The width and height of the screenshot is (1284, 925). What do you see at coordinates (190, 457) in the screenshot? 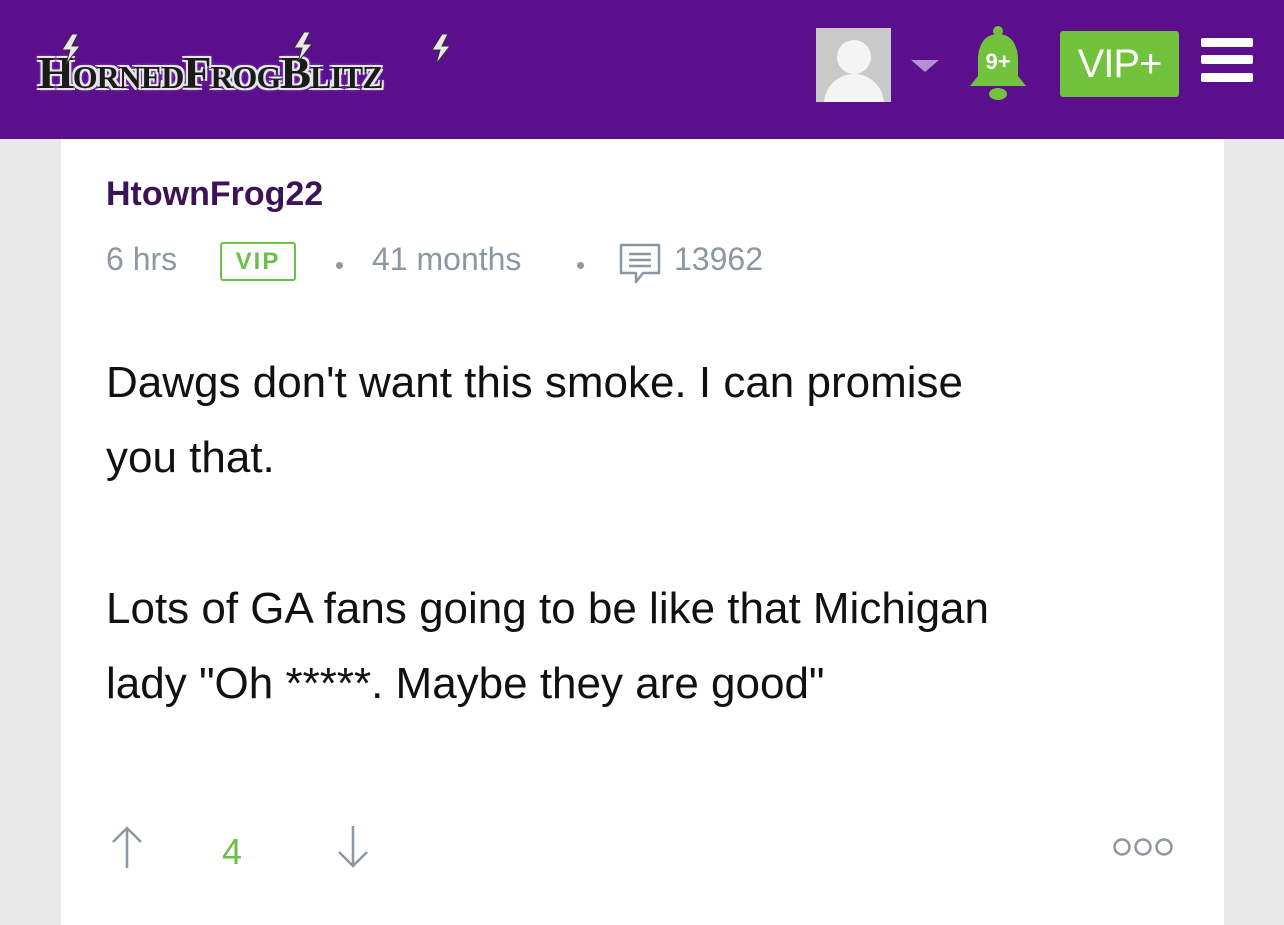
I see `post-text-line: you that.` at bounding box center [190, 457].